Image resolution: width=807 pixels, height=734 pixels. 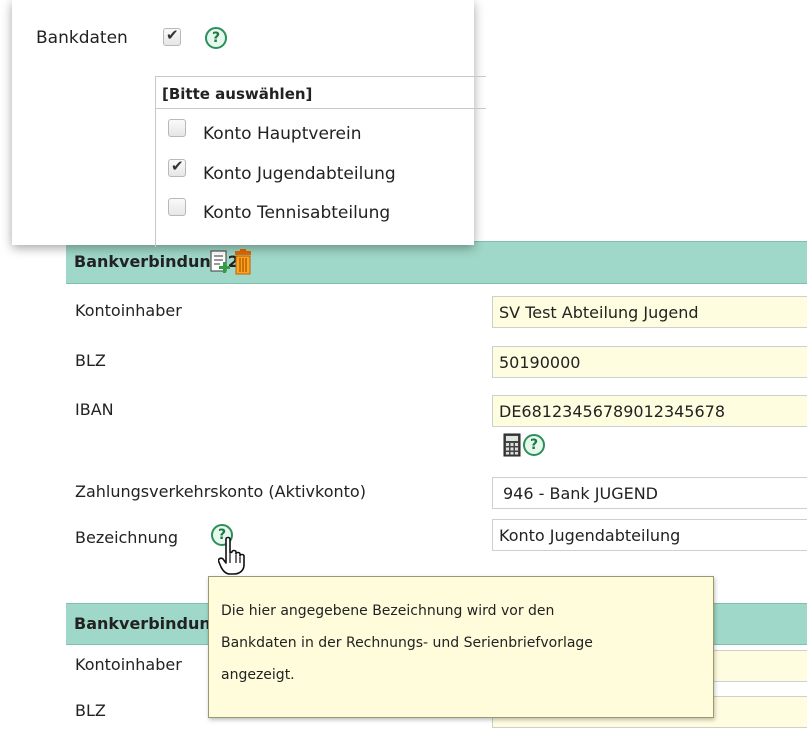 What do you see at coordinates (127, 537) in the screenshot?
I see `label-bezeichnung: Bezeichnung` at bounding box center [127, 537].